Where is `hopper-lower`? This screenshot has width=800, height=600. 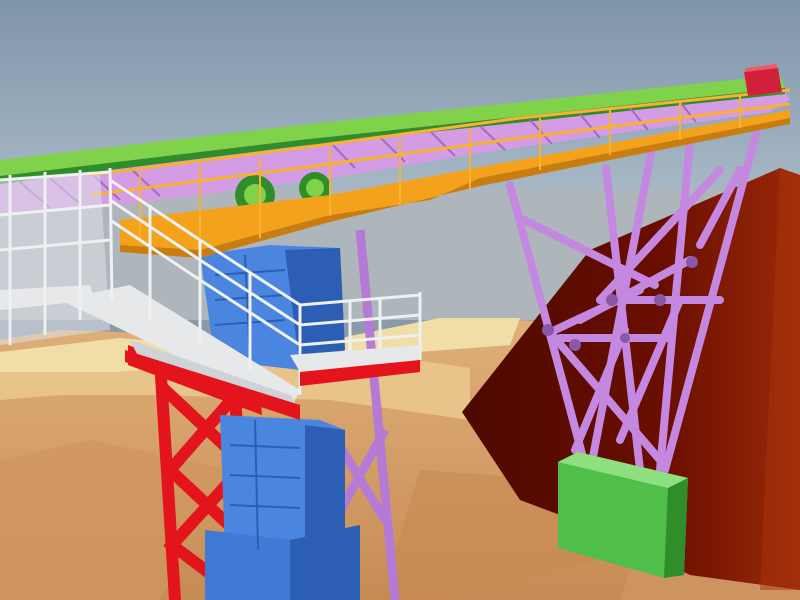
hopper-lower is located at coordinates (282, 507).